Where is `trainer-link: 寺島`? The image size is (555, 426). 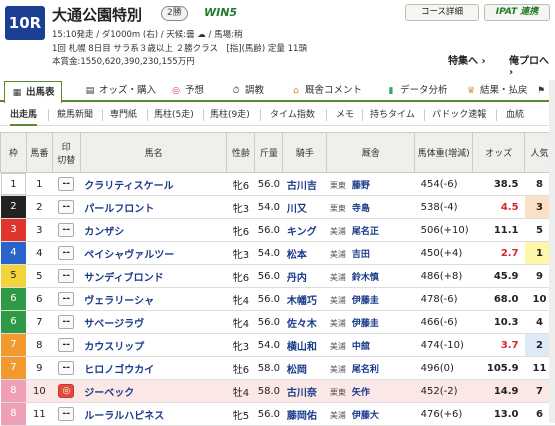 trainer-link: 寺島 is located at coordinates (361, 209).